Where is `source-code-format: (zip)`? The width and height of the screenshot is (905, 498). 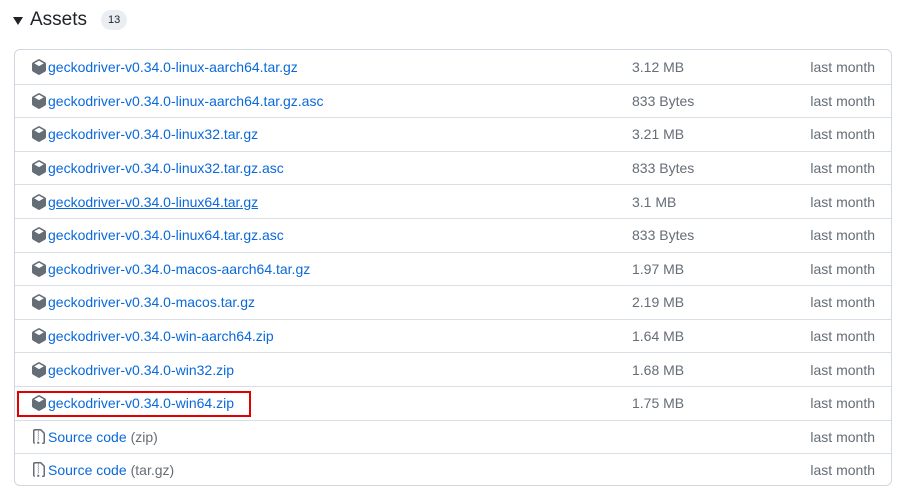
source-code-format: (zip) is located at coordinates (144, 436).